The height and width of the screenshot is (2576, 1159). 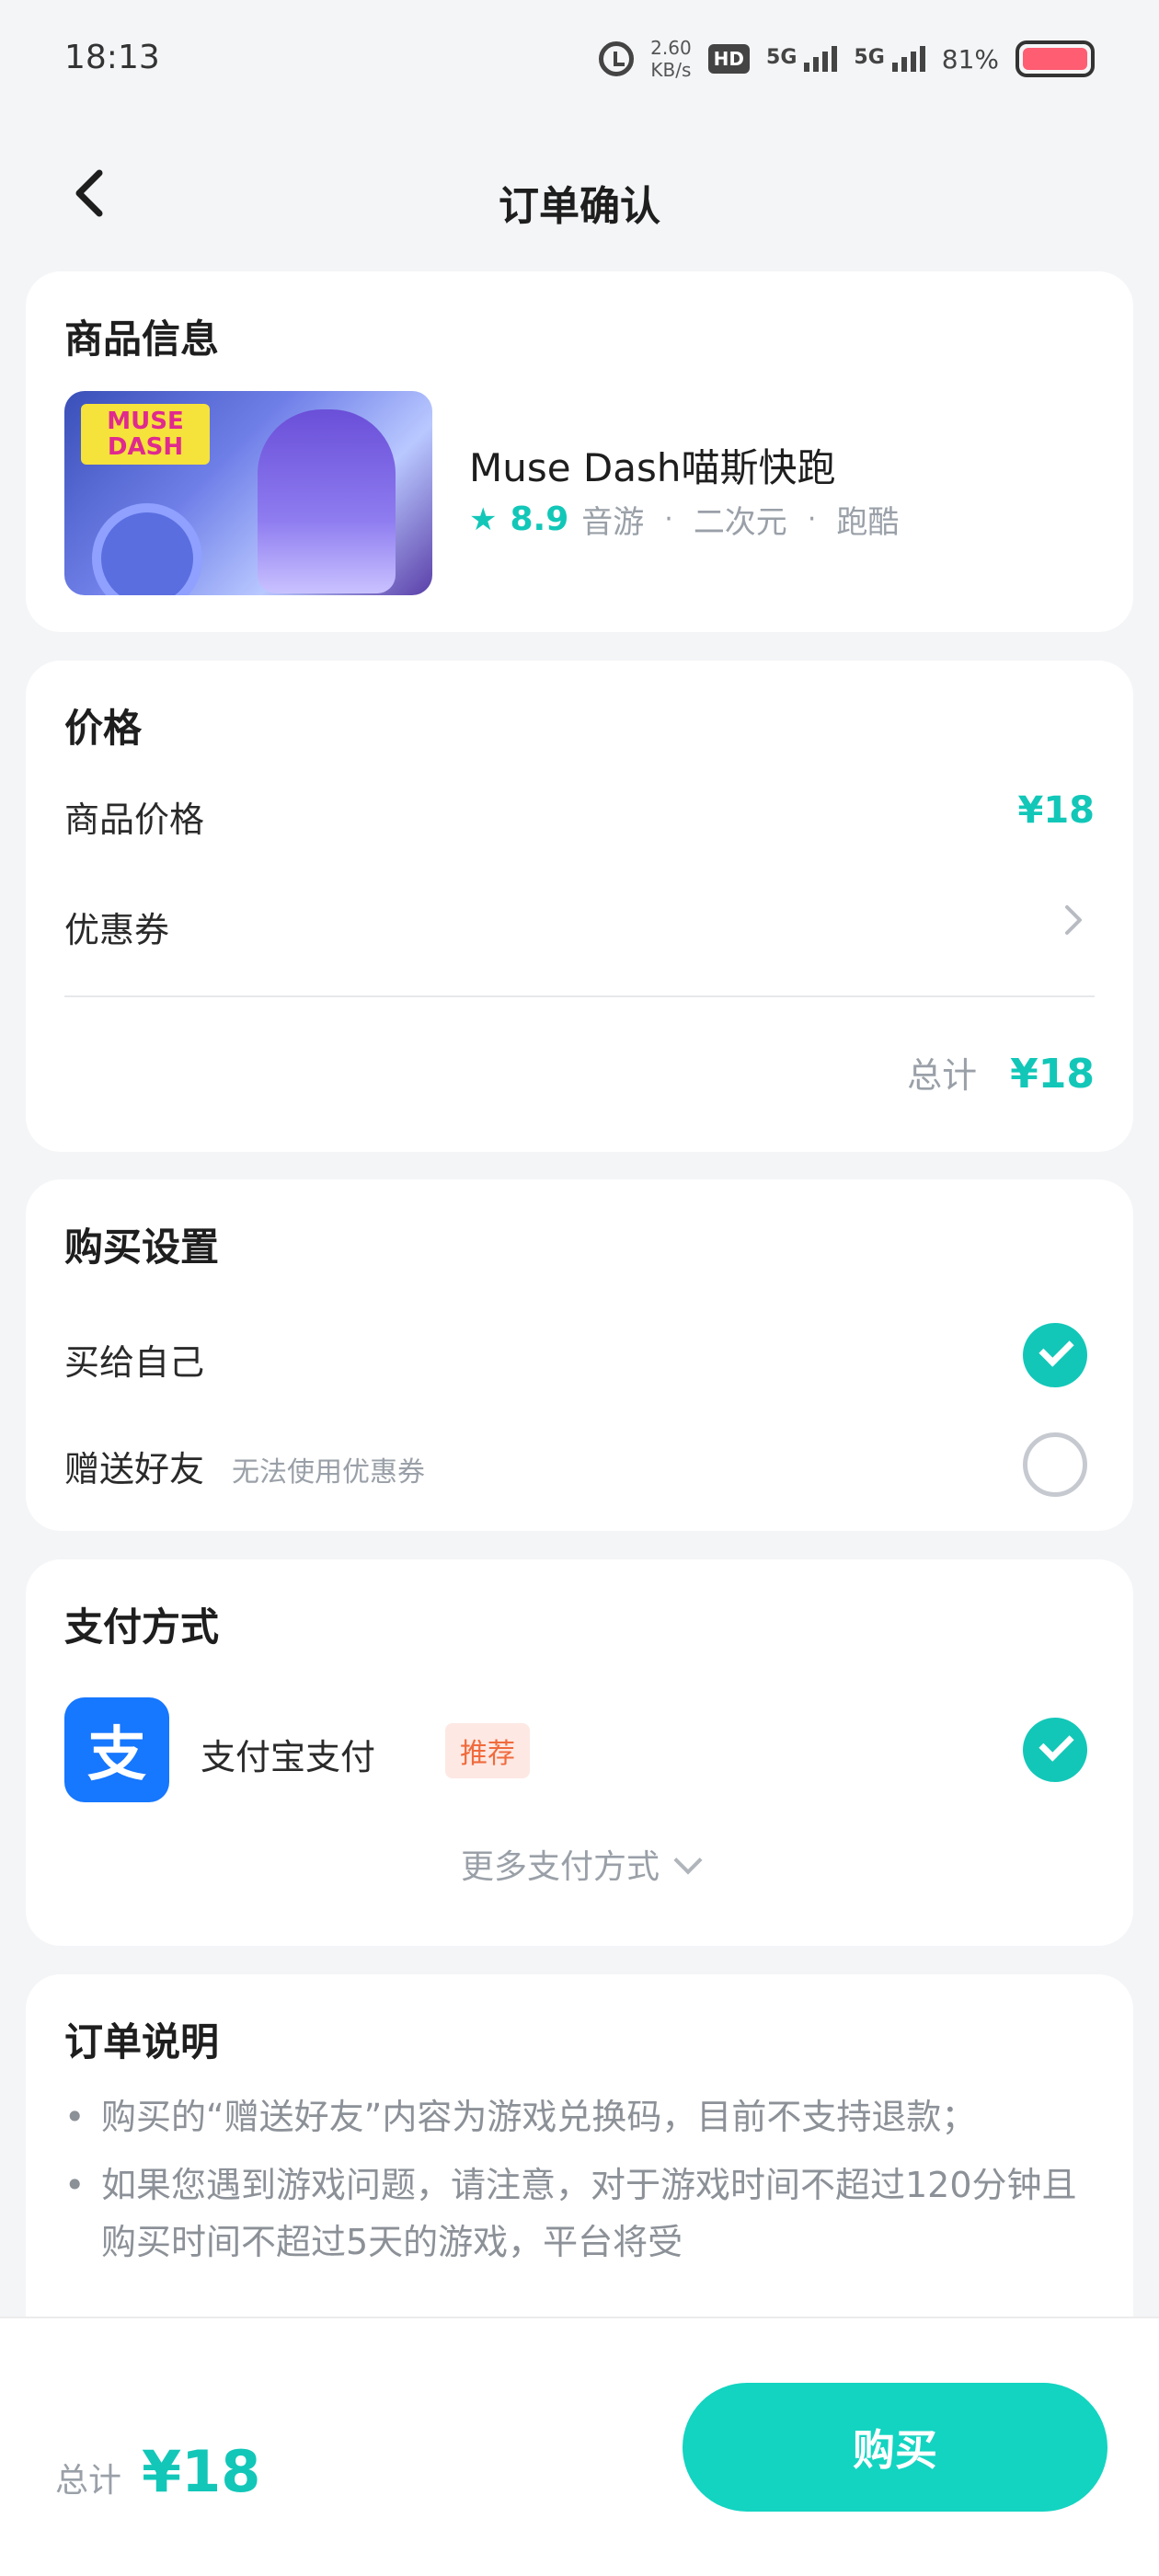 I want to click on product-thumbnail: MUSE DASH, so click(x=248, y=493).